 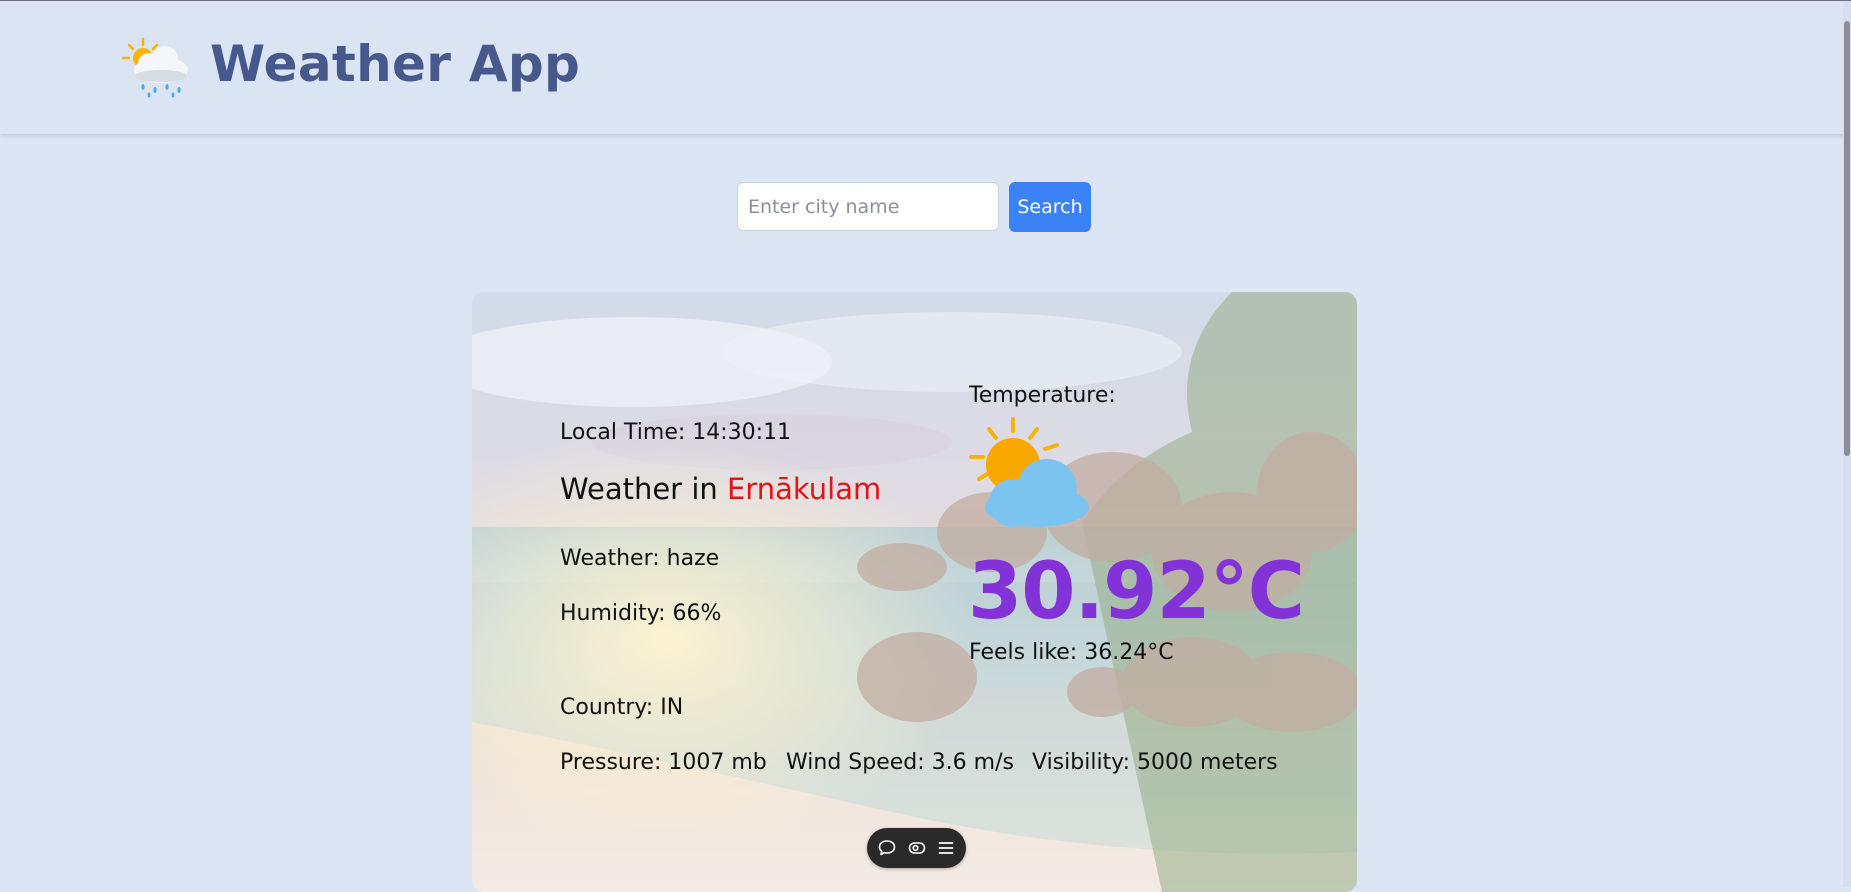 I want to click on comment-icon, so click(x=887, y=848).